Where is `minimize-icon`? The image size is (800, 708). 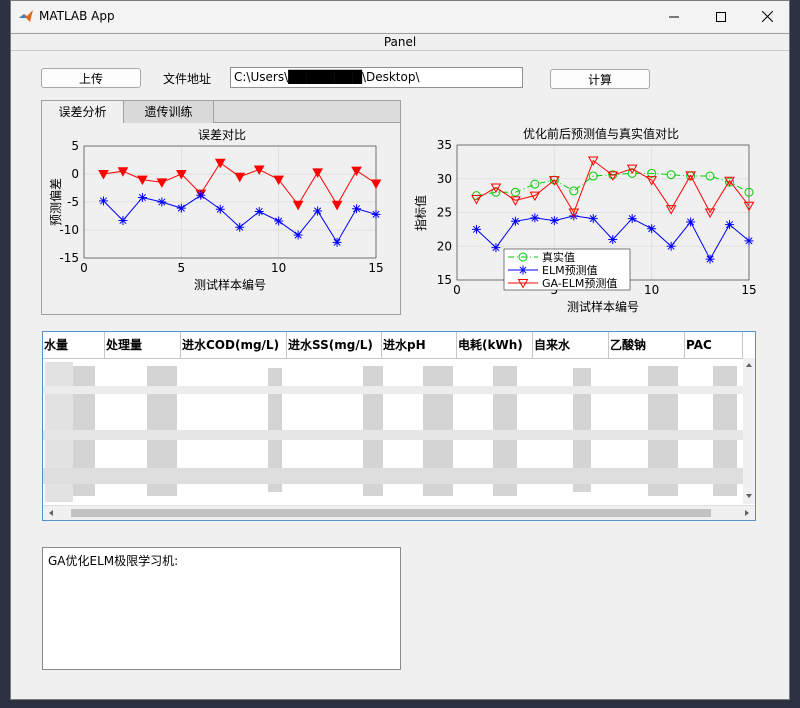
minimize-icon is located at coordinates (674, 16).